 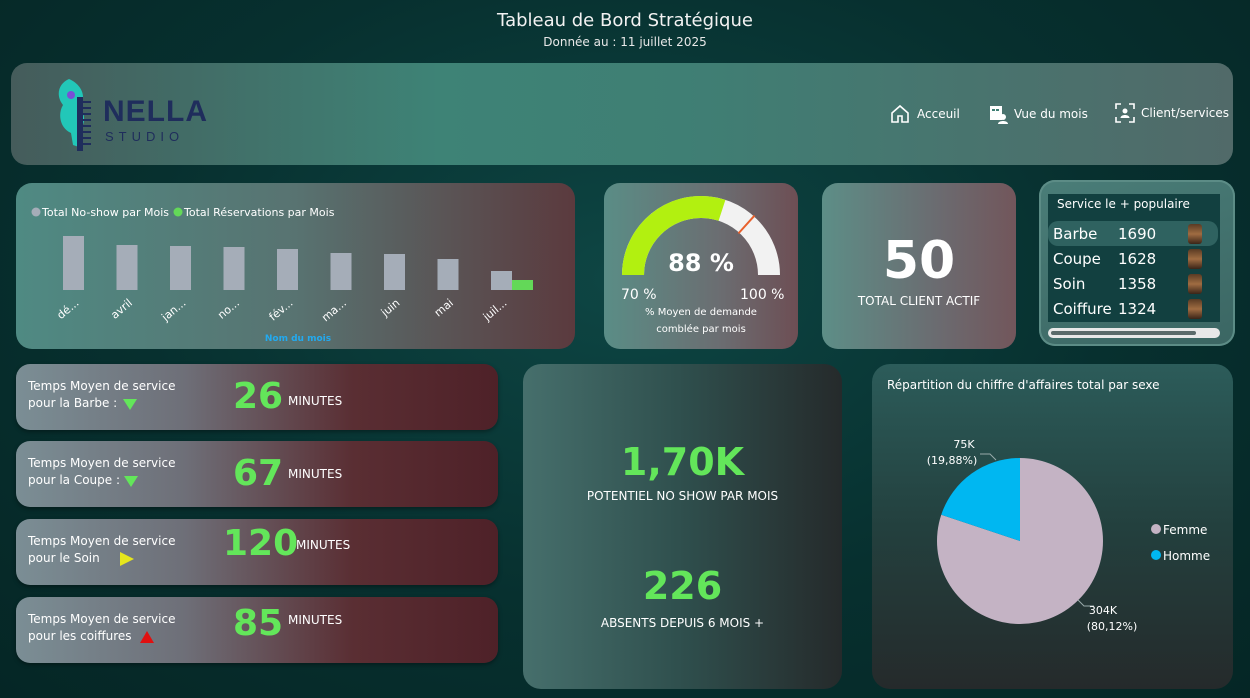 I want to click on service-time-value: 26, so click(x=258, y=396).